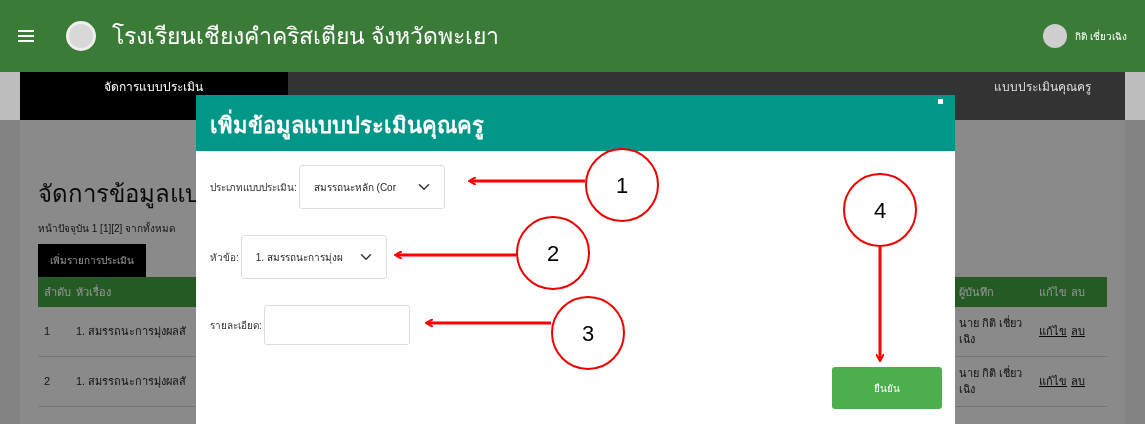 The image size is (1145, 424). I want to click on callout-number: 2, so click(553, 253).